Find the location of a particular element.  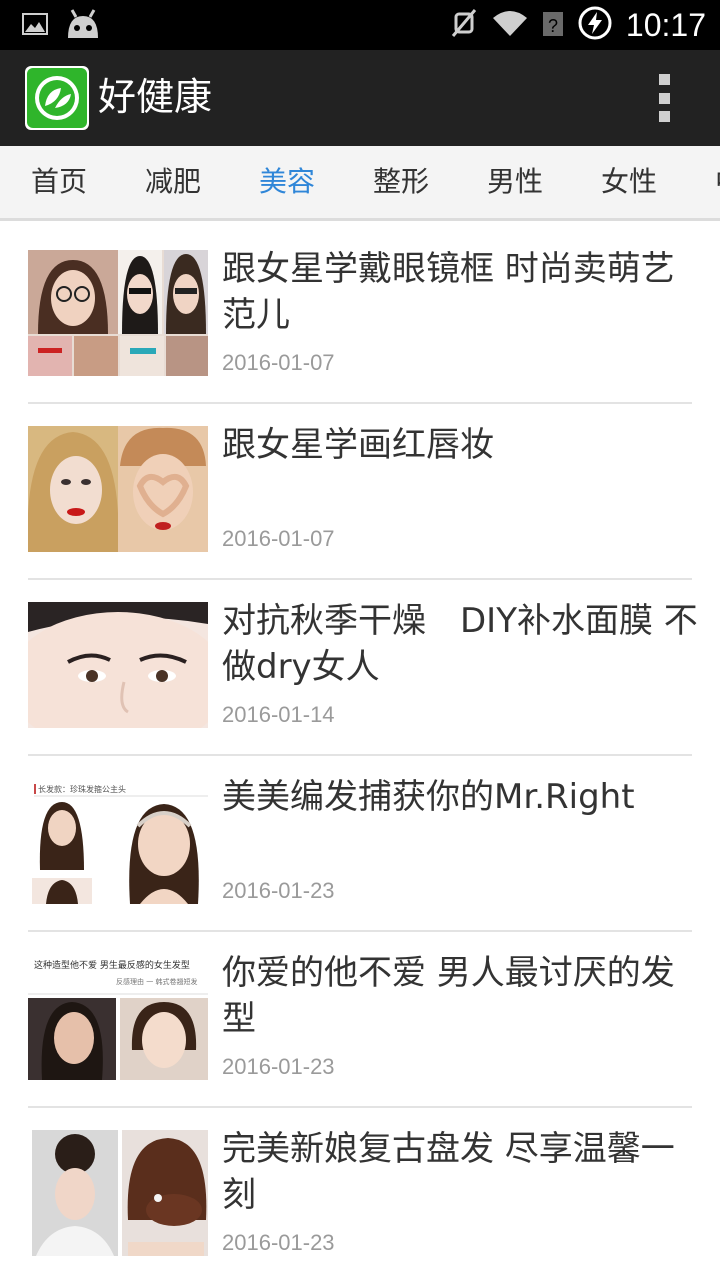

article-title: 完美新娘复古盘发 尽享温馨一刻 is located at coordinates (448, 1172).